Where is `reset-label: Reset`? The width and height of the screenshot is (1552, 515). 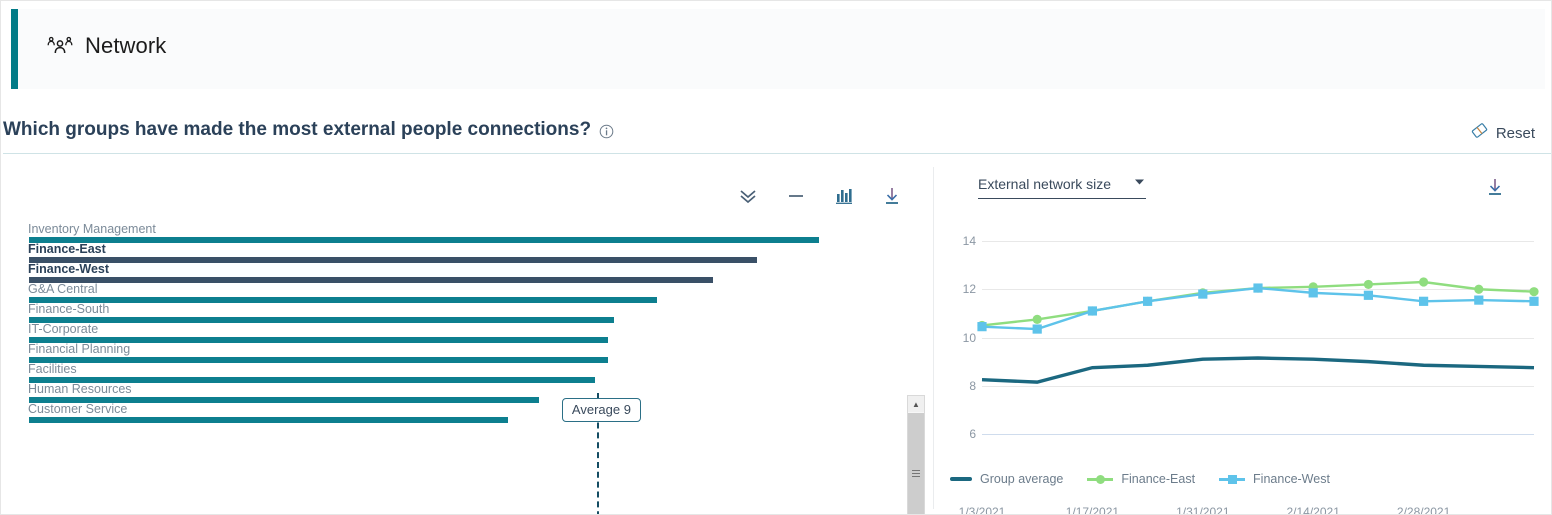 reset-label: Reset is located at coordinates (1515, 133).